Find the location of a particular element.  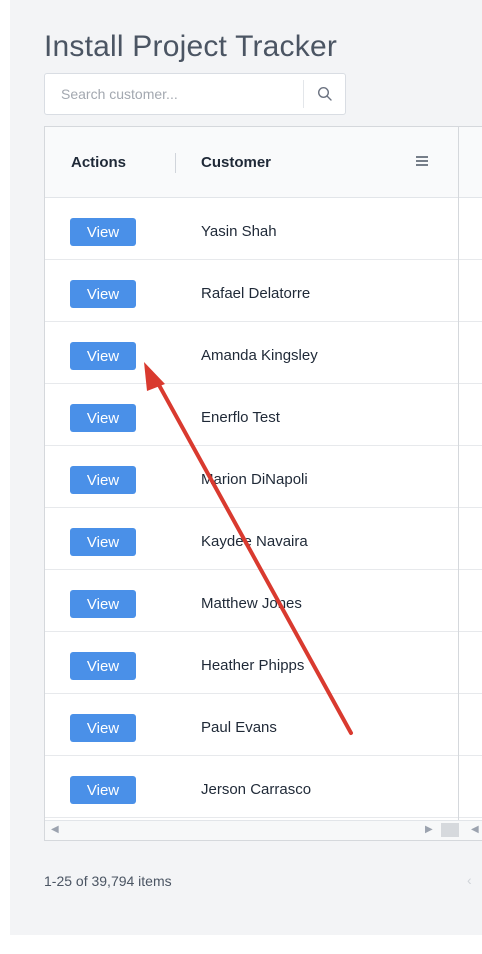

customer-name: Enerflo Test is located at coordinates (240, 417).